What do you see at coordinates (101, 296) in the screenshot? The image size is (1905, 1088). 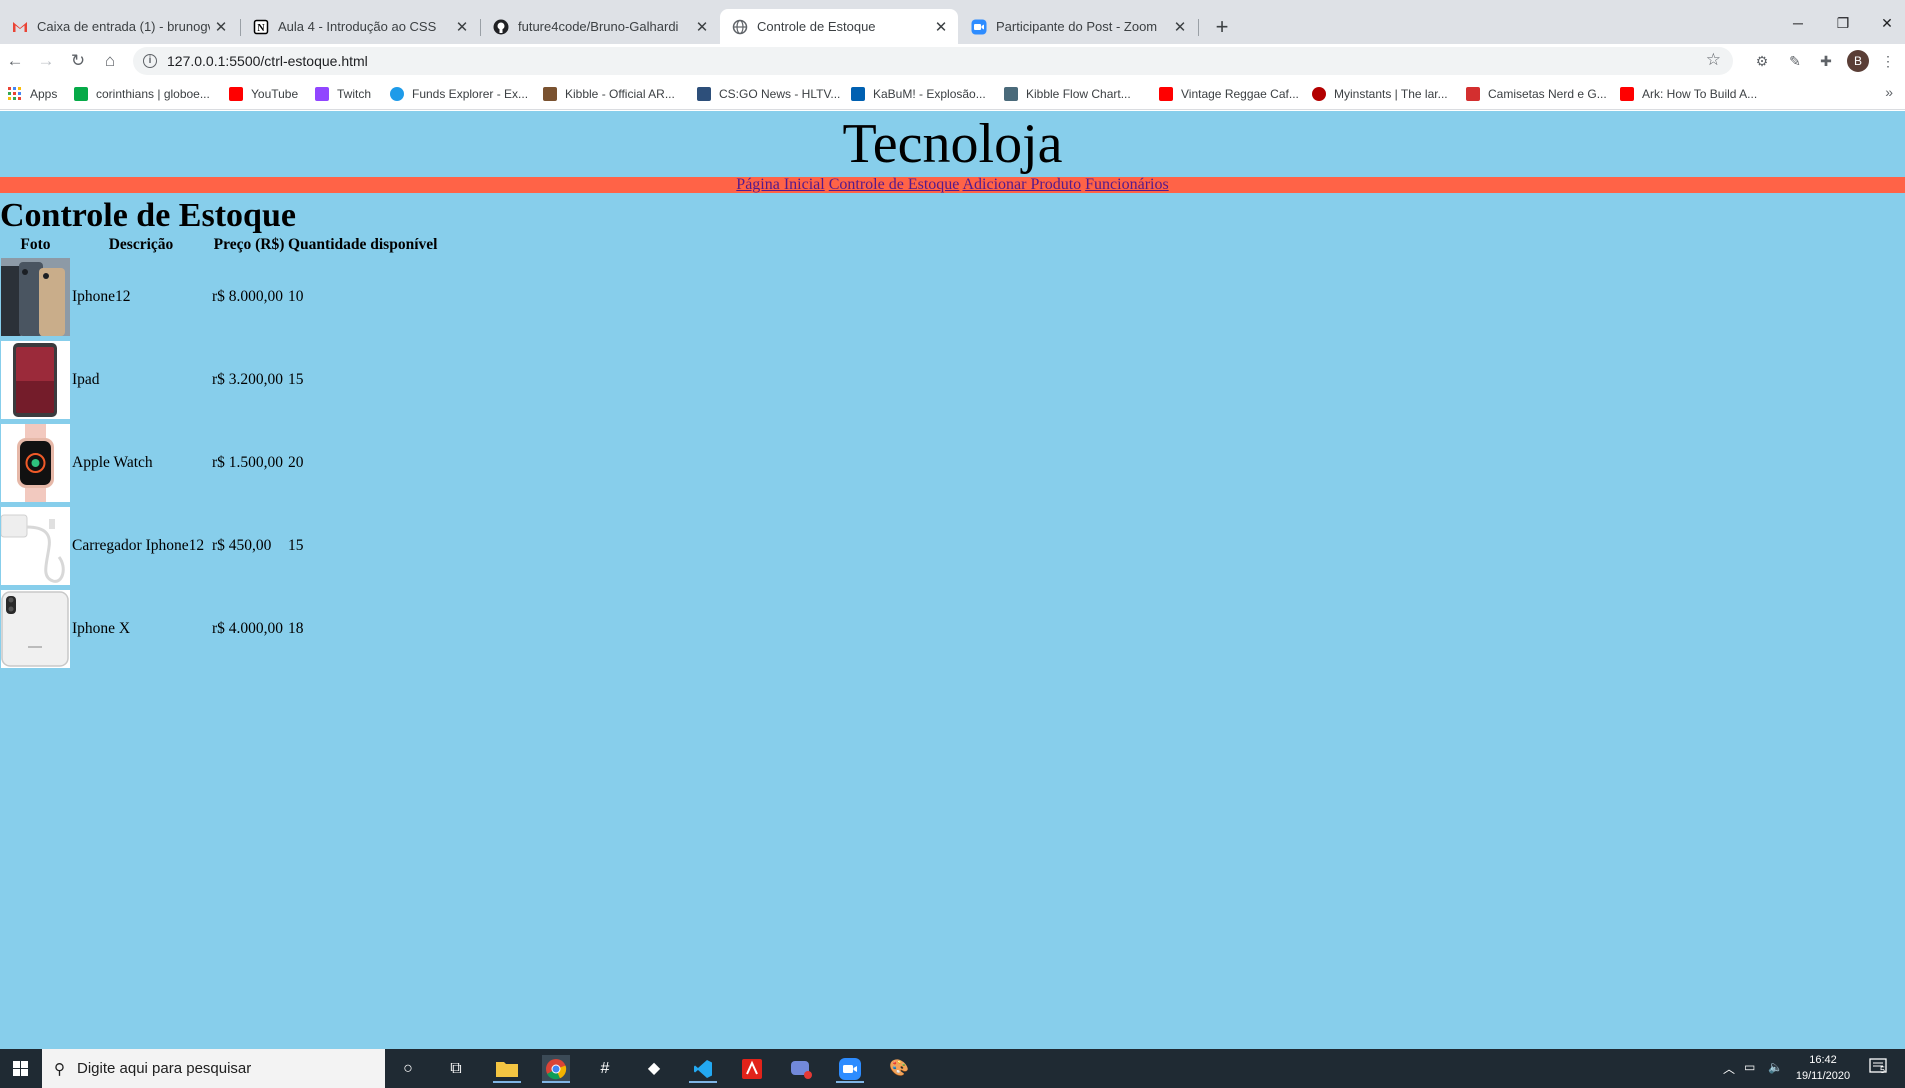 I see `description-cell: Iphone12` at bounding box center [101, 296].